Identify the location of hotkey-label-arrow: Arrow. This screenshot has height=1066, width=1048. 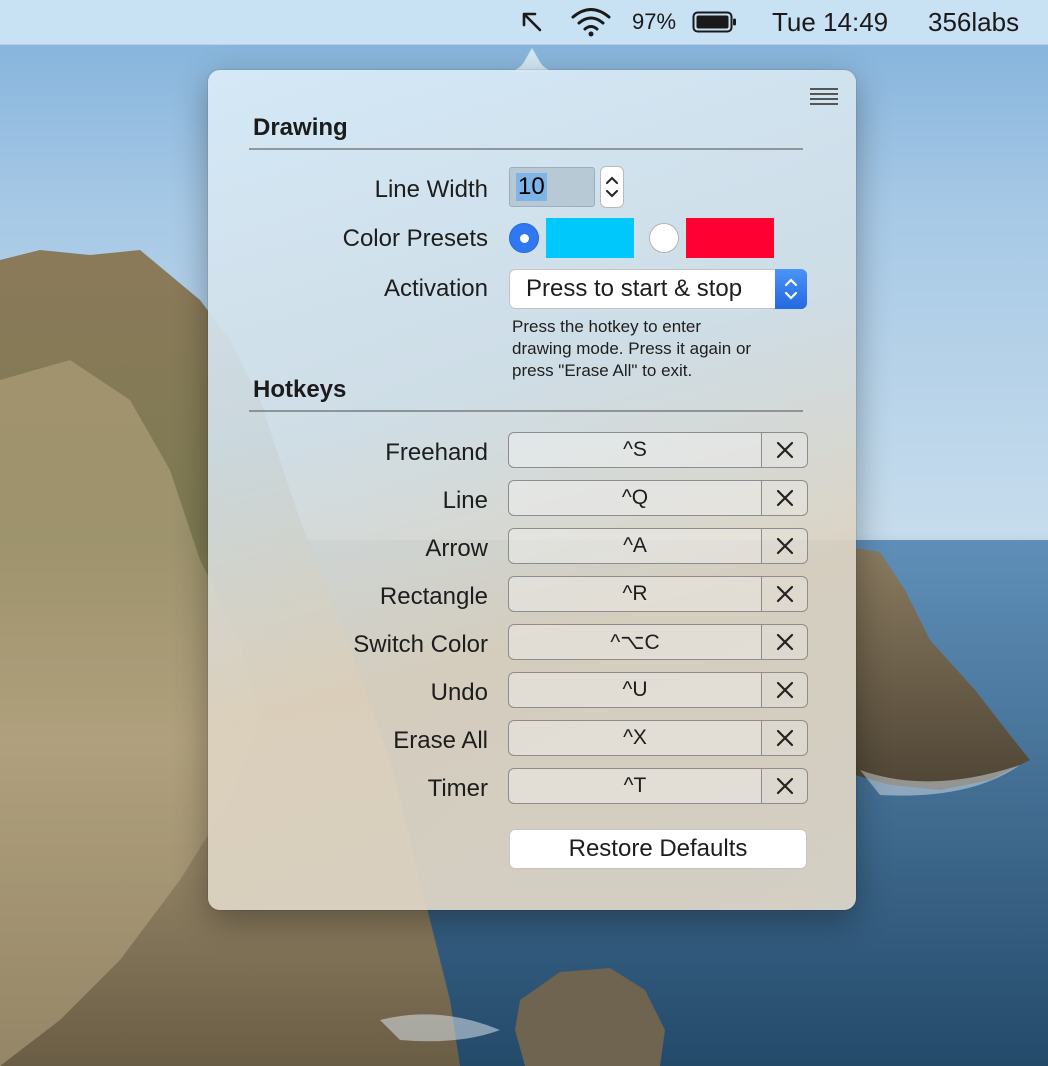
(456, 548).